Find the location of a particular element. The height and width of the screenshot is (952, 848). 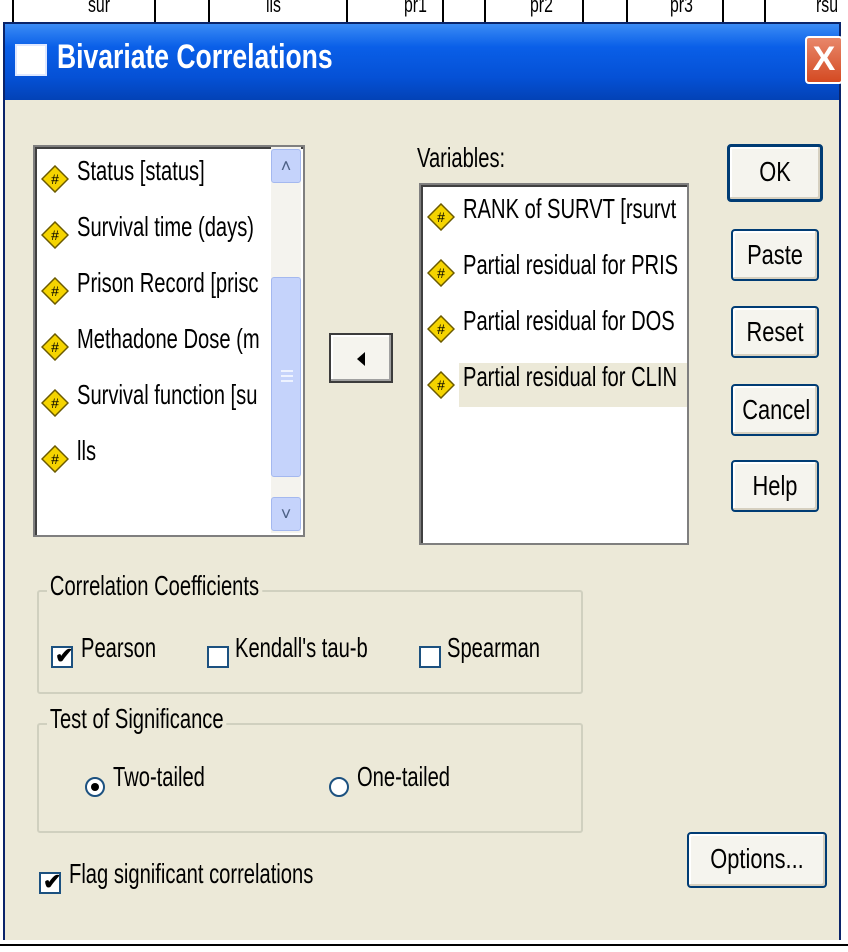

paste-button: Paste is located at coordinates (775, 255).